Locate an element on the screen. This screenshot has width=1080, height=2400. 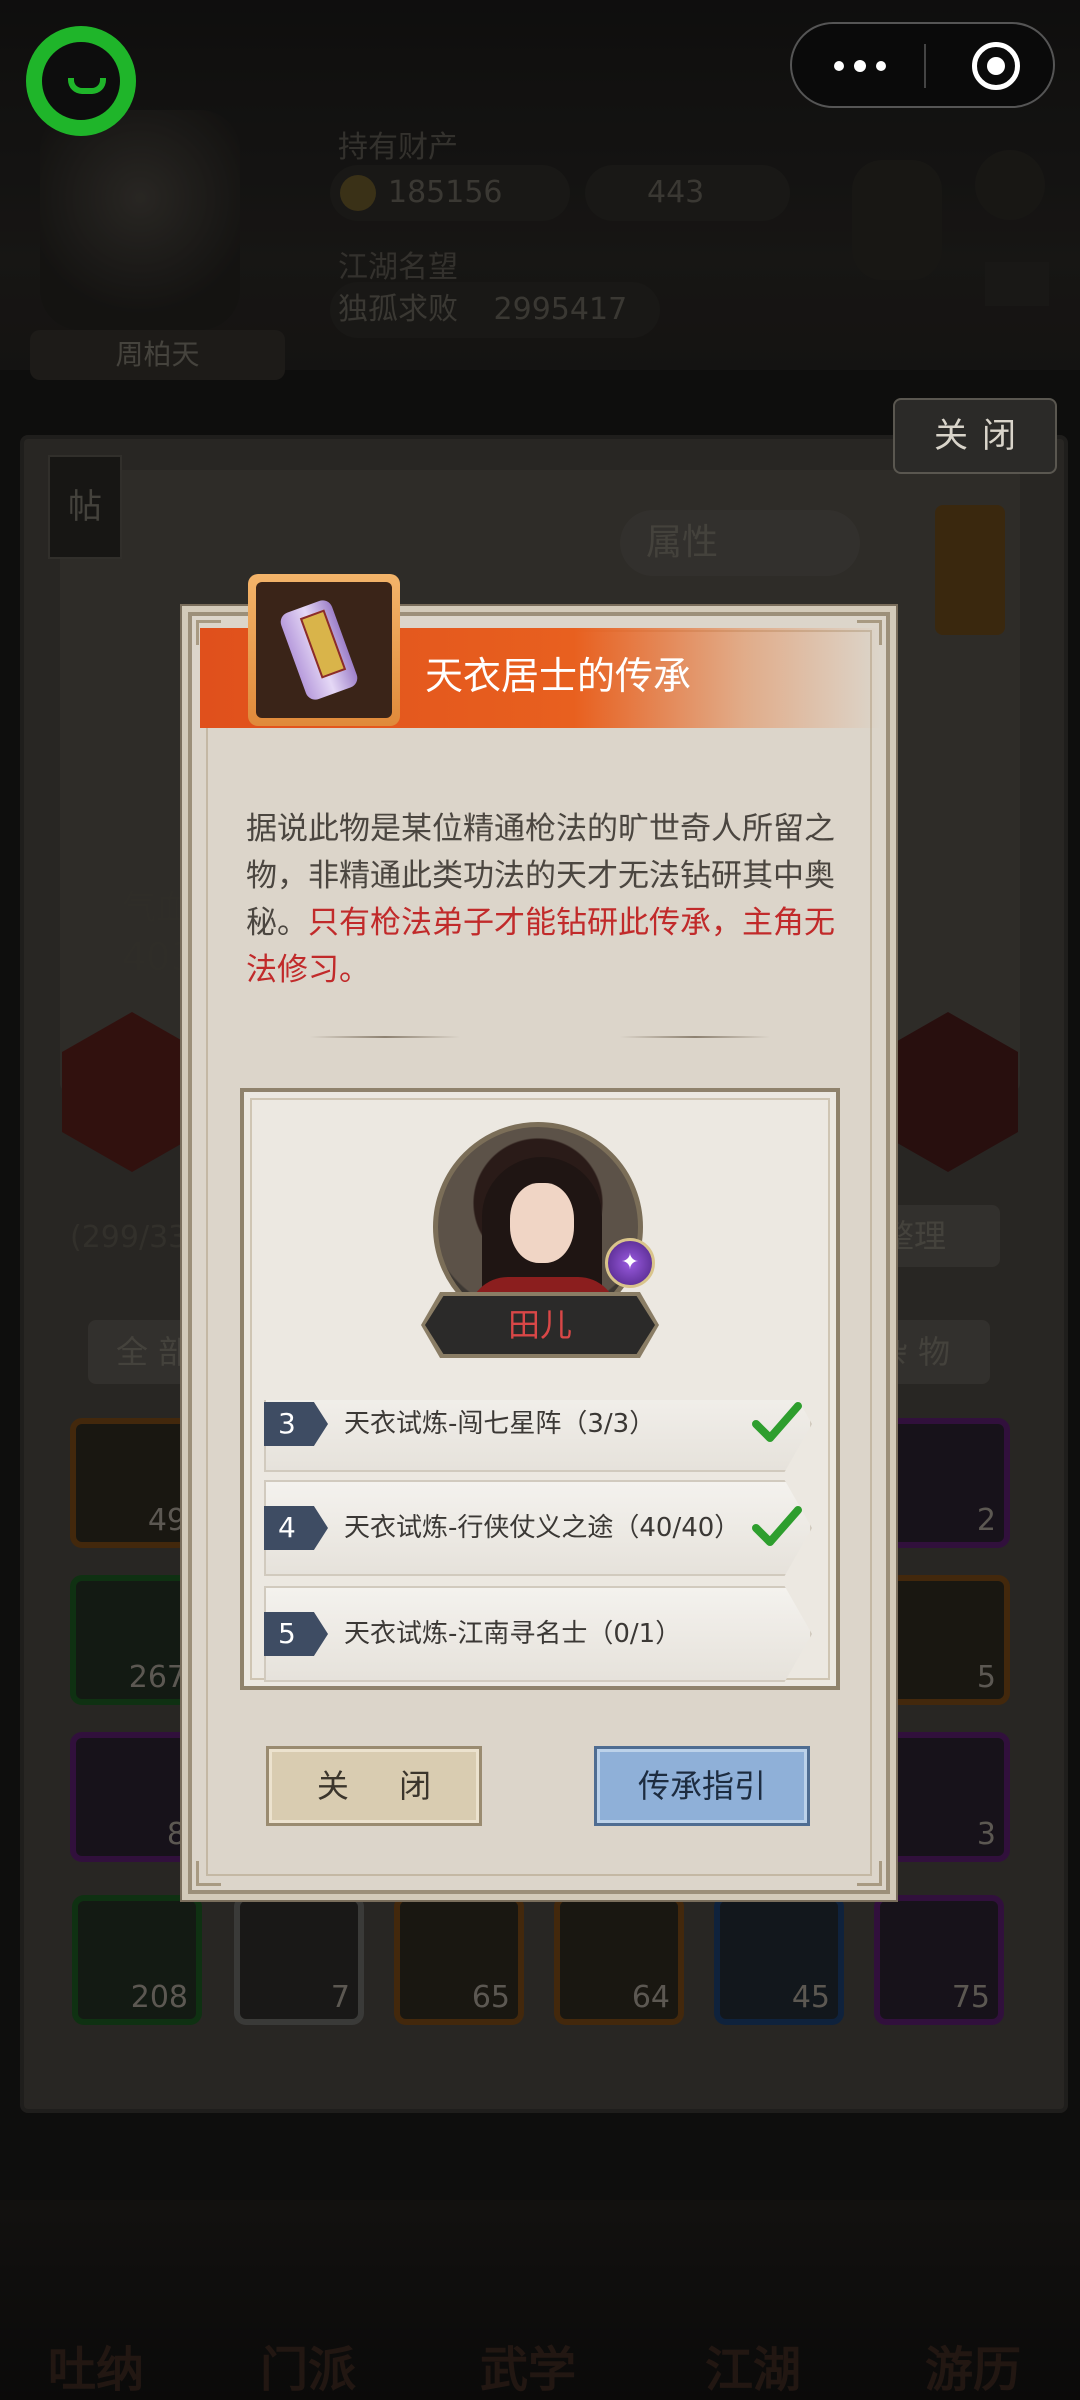
divider-right is located at coordinates (695, 1037).